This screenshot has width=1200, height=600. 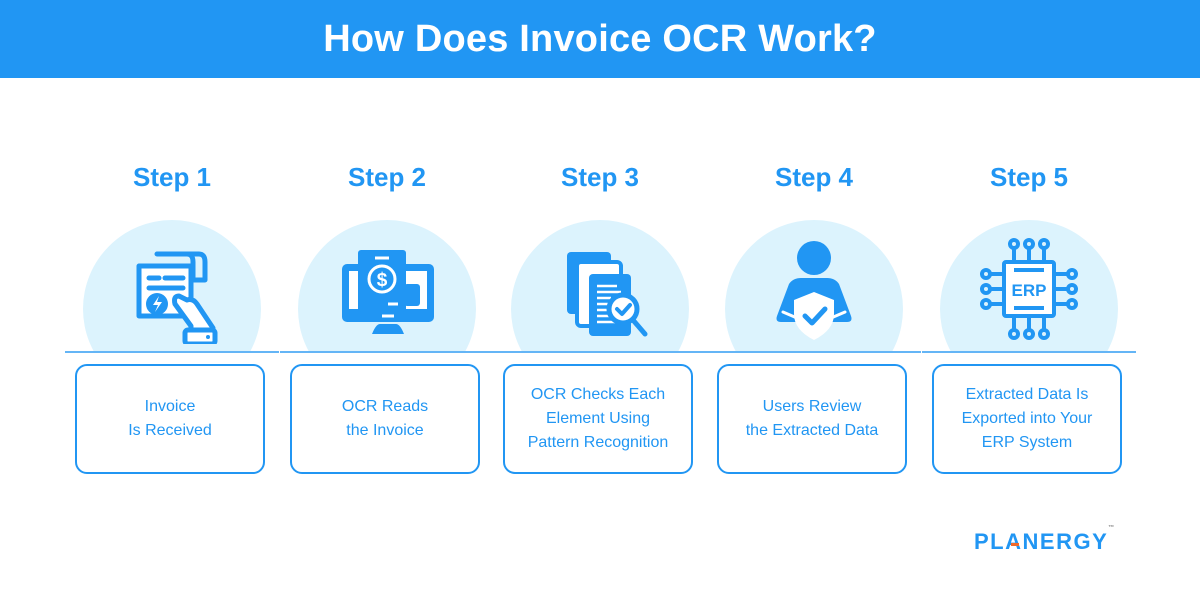 I want to click on description-line: Extracted Data Is, so click(x=1027, y=394).